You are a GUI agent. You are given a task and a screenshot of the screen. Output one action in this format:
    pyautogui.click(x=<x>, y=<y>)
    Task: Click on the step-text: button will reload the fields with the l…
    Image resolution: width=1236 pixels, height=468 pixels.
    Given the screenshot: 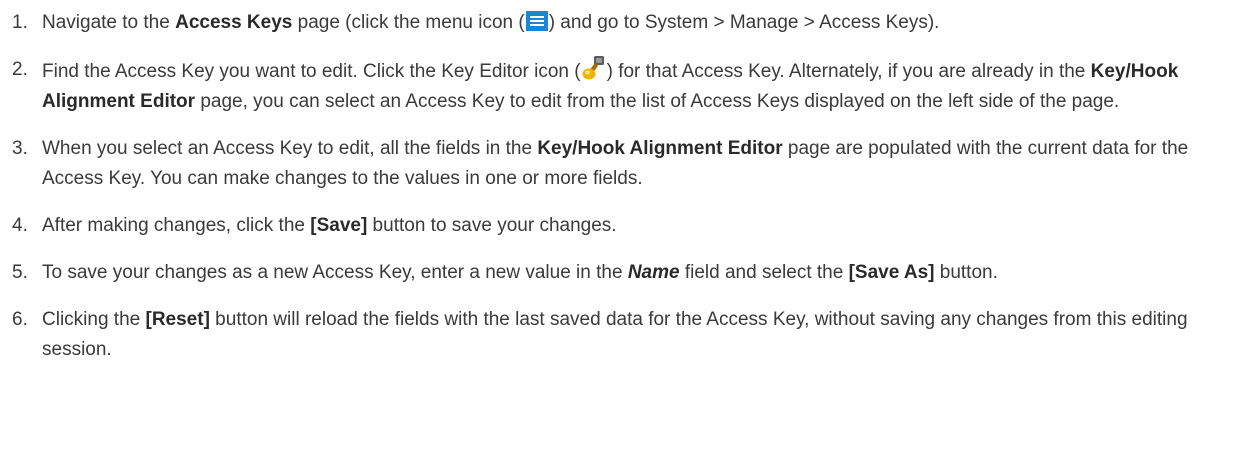 What is the action you would take?
    pyautogui.click(x=615, y=334)
    